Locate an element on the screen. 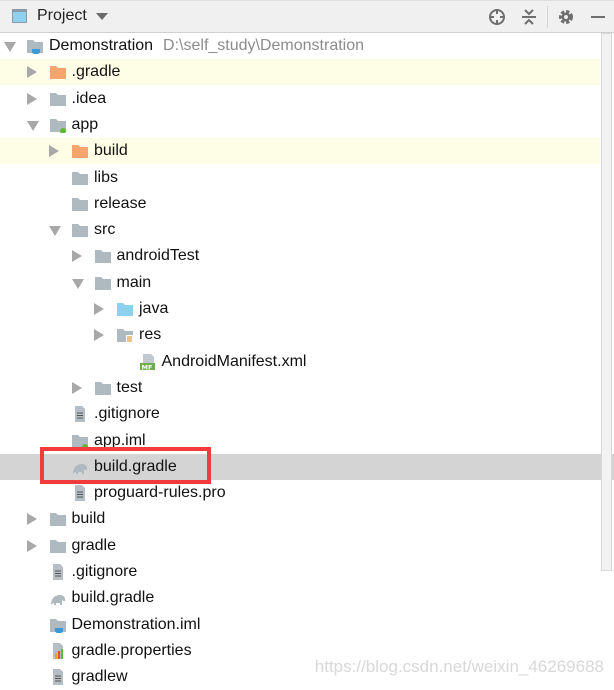 Image resolution: width=614 pixels, height=690 pixels. properties-file-icon is located at coordinates (57, 650).